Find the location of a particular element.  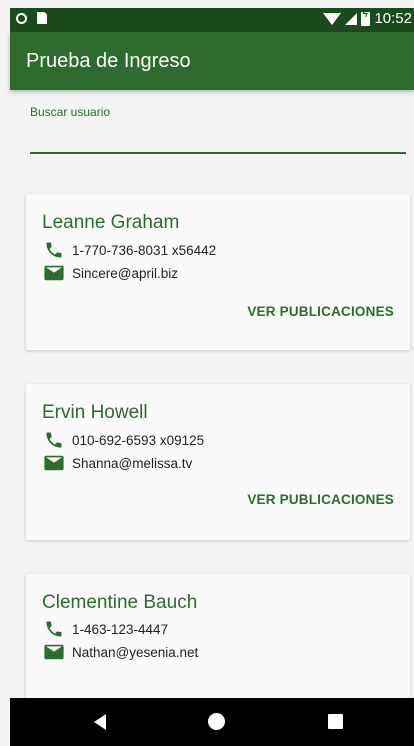

search-field: Buscar usuario is located at coordinates (218, 129).